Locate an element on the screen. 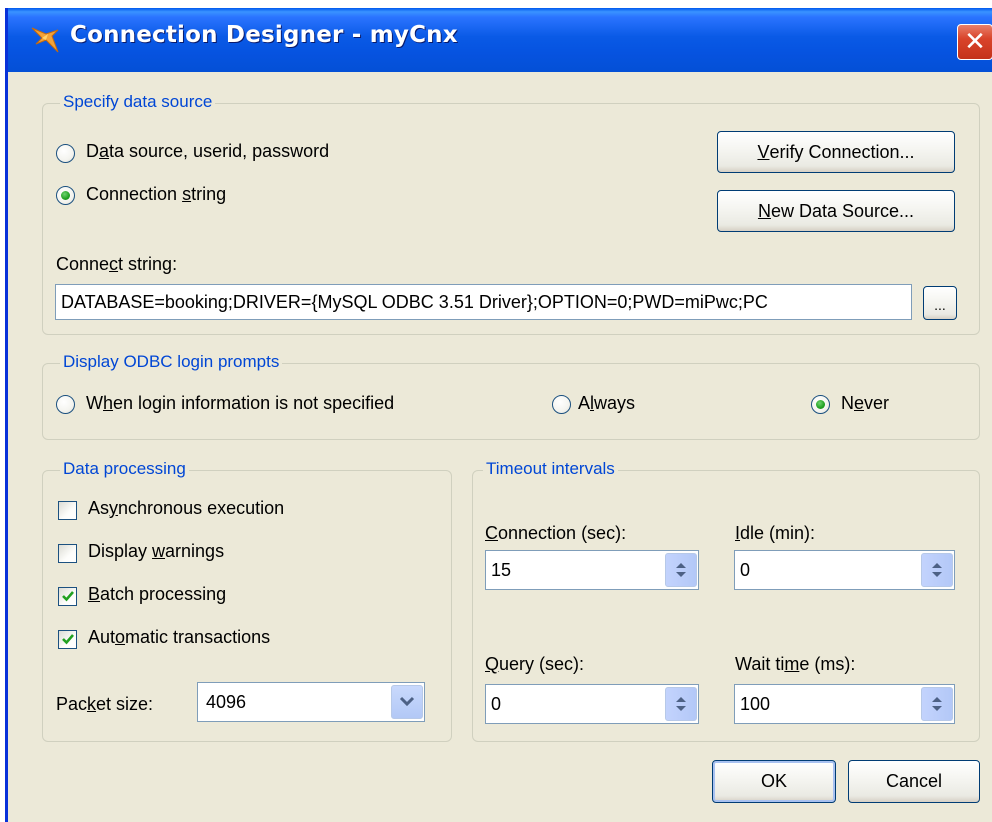  checkbox-auto-transactions-label: Automatic transactions is located at coordinates (179, 637).